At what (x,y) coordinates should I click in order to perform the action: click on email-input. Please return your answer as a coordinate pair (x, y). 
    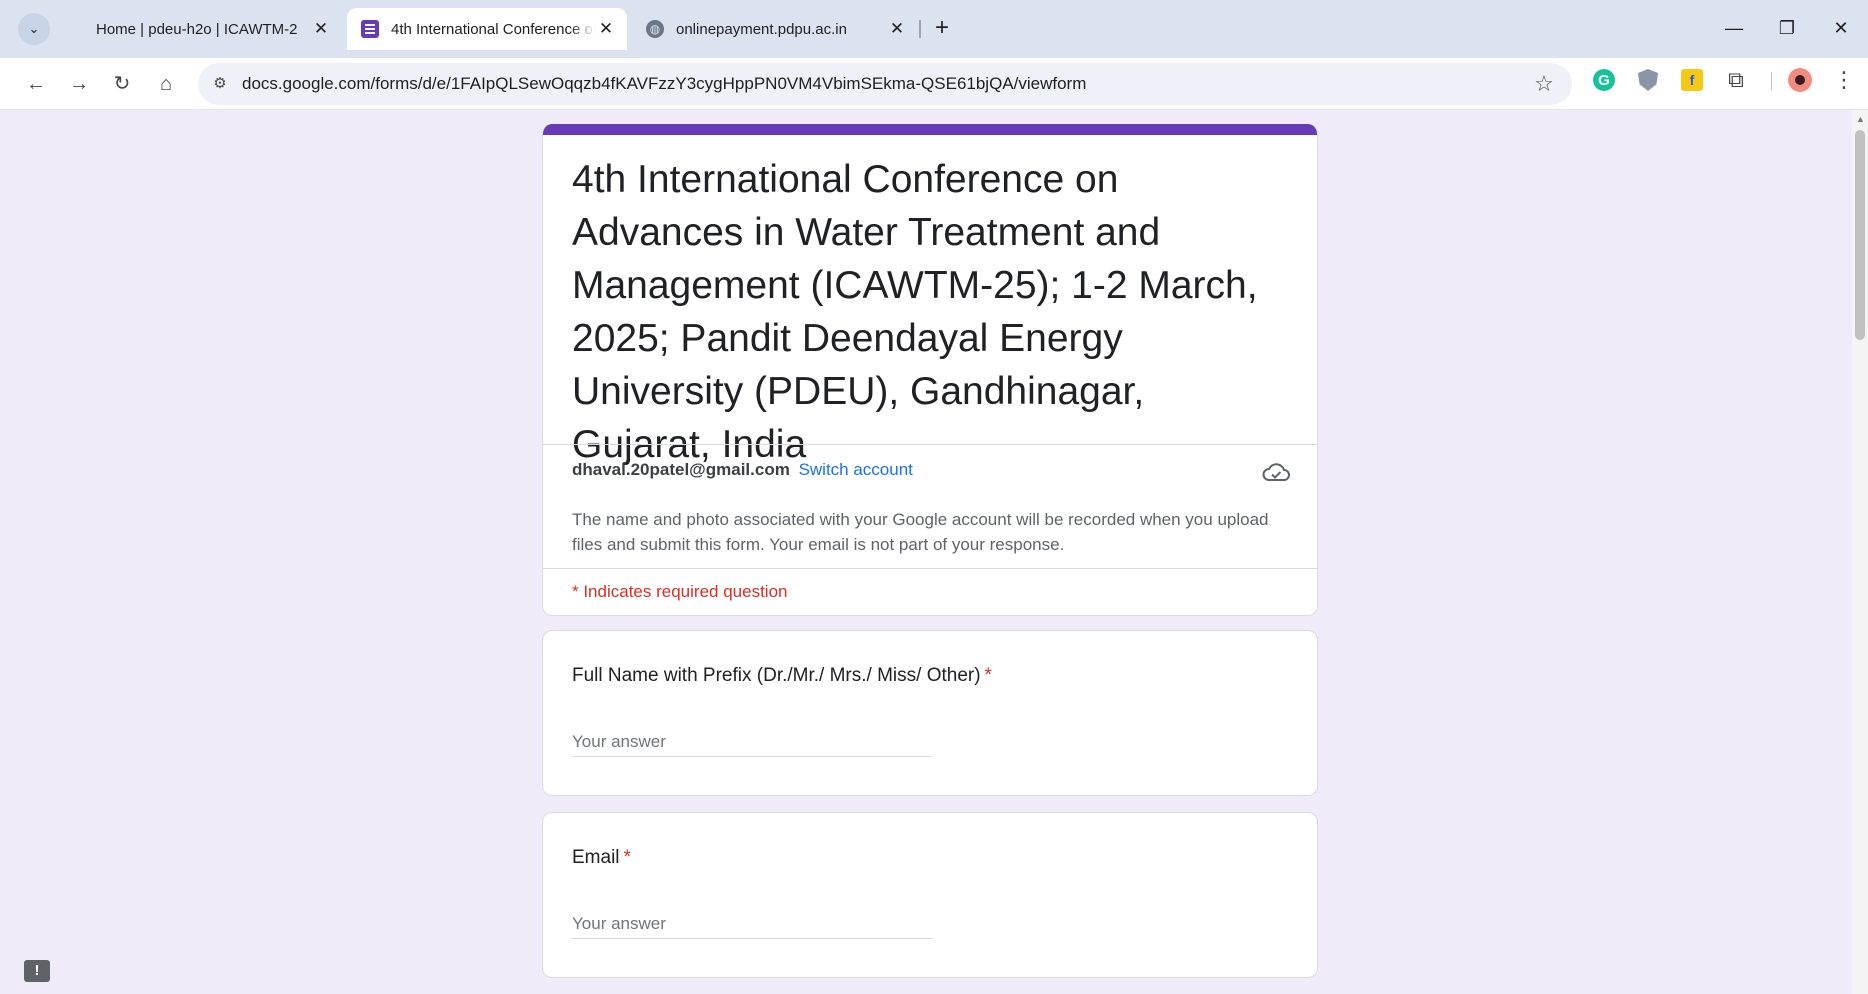
    Looking at the image, I should click on (752, 924).